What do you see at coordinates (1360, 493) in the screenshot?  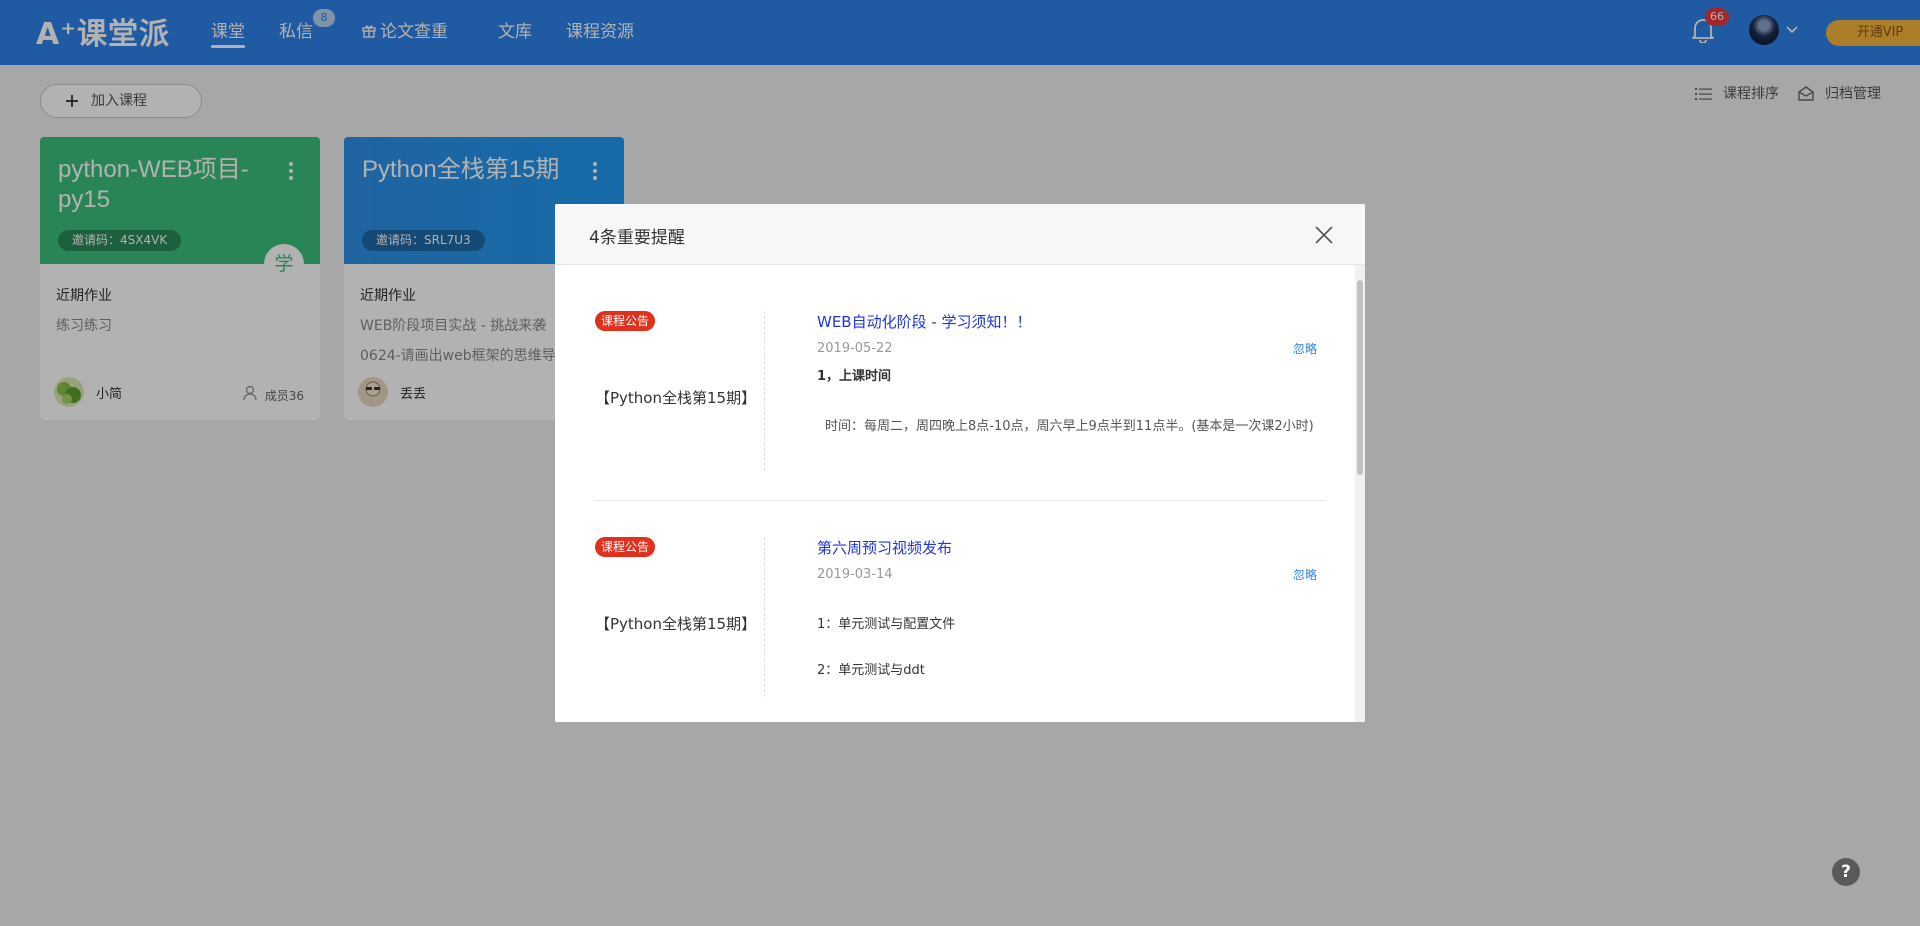 I see `dialog-scrollbar` at bounding box center [1360, 493].